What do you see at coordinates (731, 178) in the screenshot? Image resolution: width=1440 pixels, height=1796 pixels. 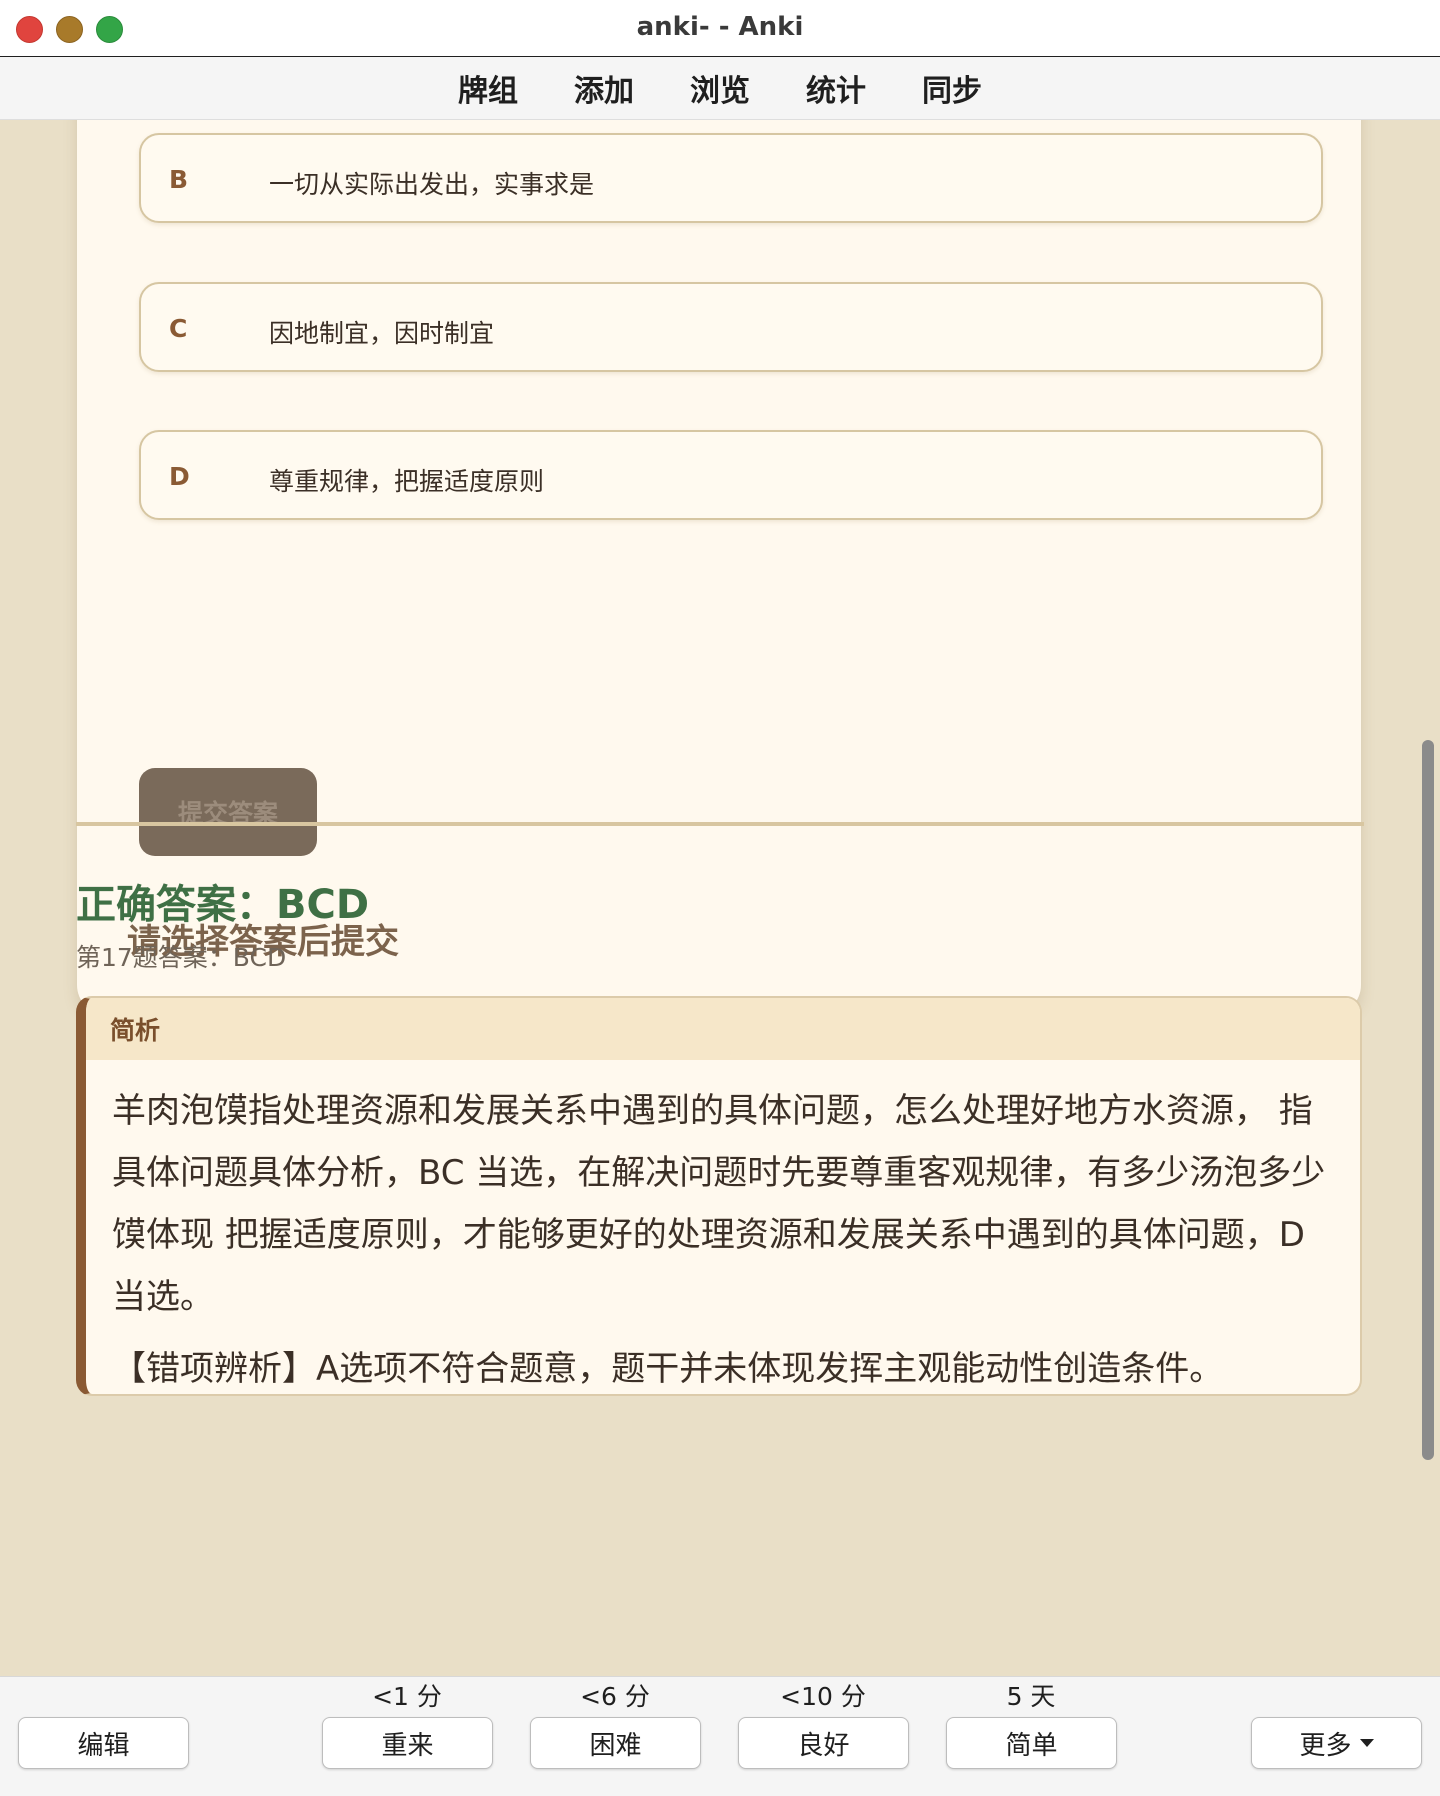 I see `option-b: B 一切从实际出发出，实事求是` at bounding box center [731, 178].